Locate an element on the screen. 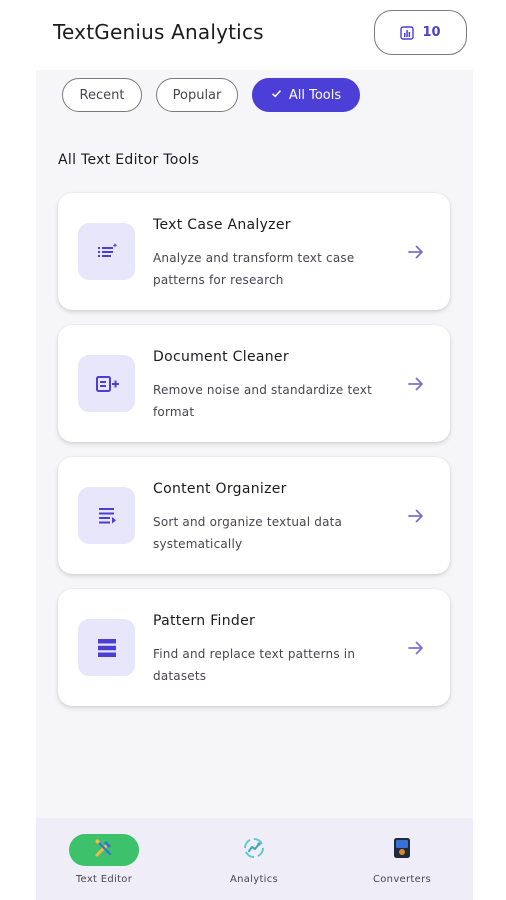  nav-item-analytics: Analytics is located at coordinates (254, 859).